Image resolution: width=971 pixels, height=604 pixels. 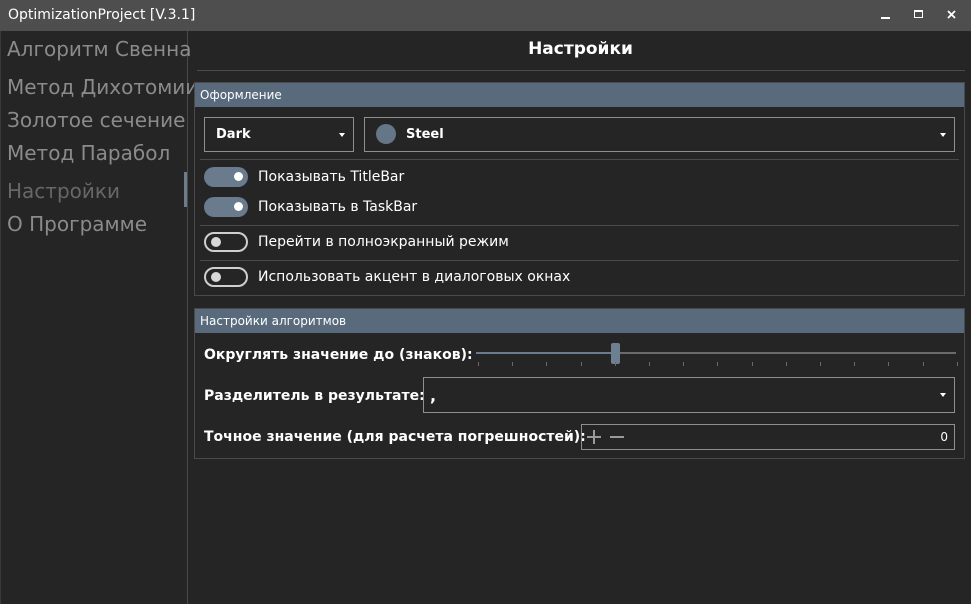 What do you see at coordinates (338, 207) in the screenshot?
I see `toggle-show-taskbar-label: Показывать в TaskBar` at bounding box center [338, 207].